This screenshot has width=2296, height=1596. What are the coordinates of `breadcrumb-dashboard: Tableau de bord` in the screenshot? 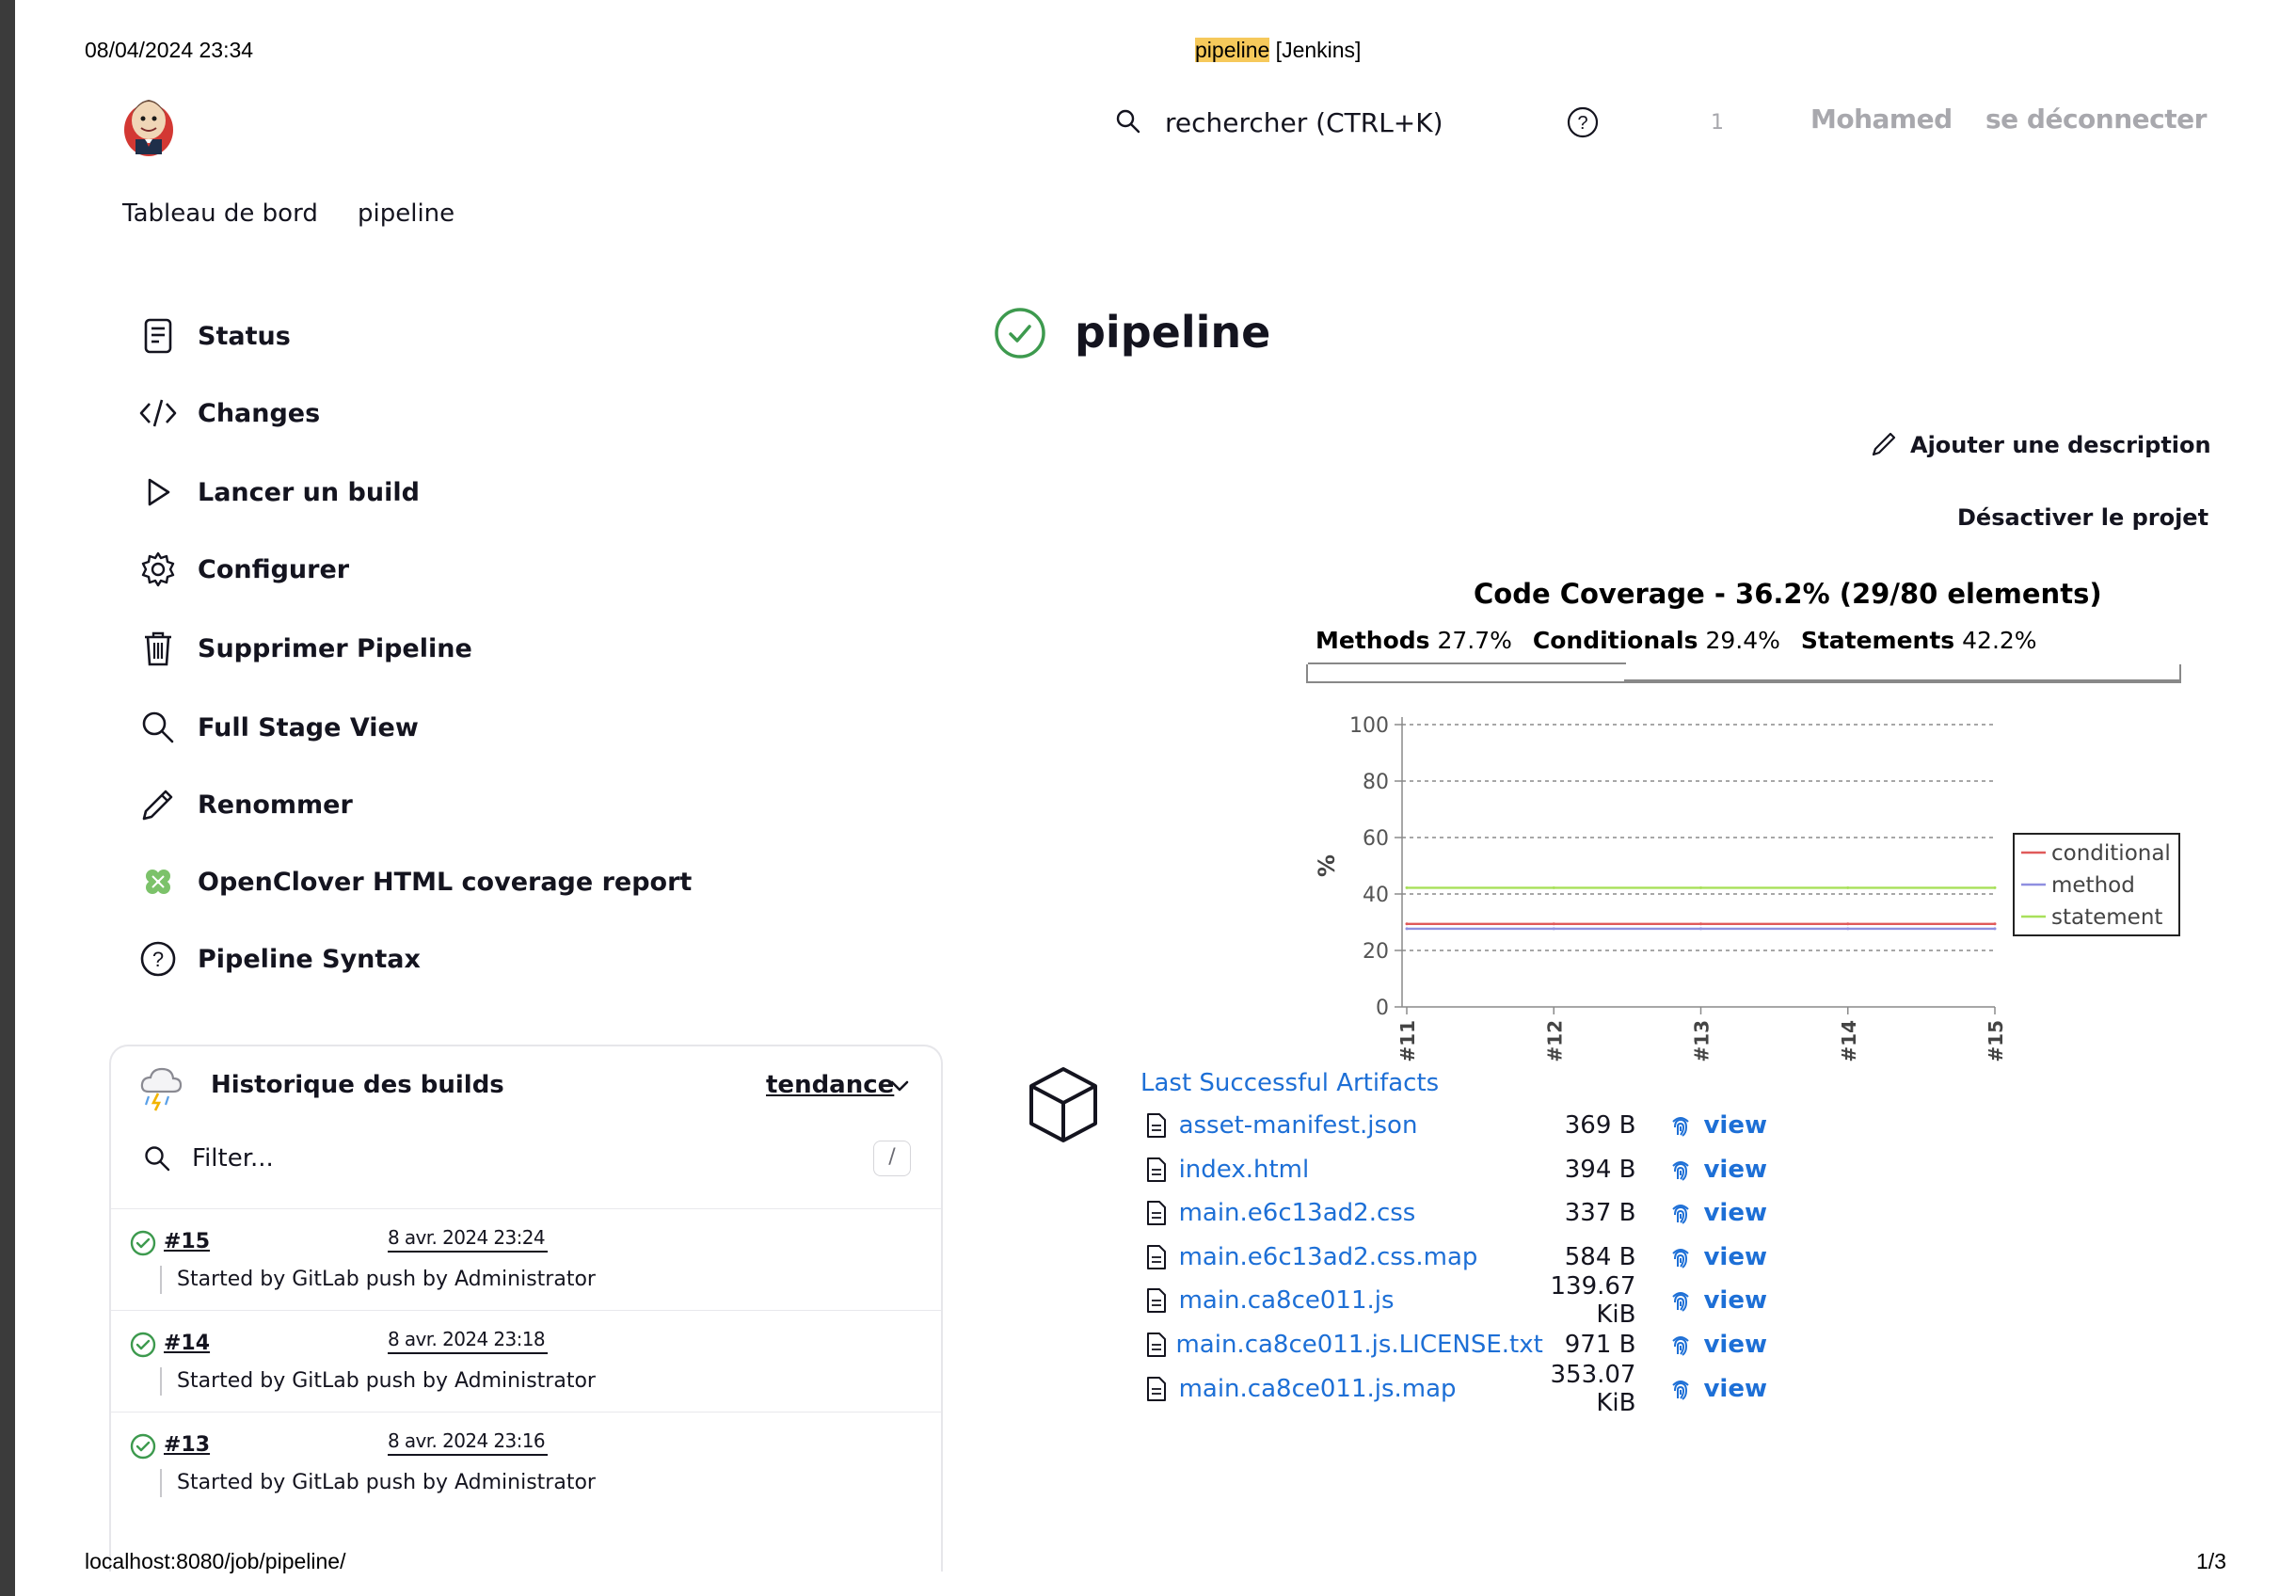 It's located at (220, 214).